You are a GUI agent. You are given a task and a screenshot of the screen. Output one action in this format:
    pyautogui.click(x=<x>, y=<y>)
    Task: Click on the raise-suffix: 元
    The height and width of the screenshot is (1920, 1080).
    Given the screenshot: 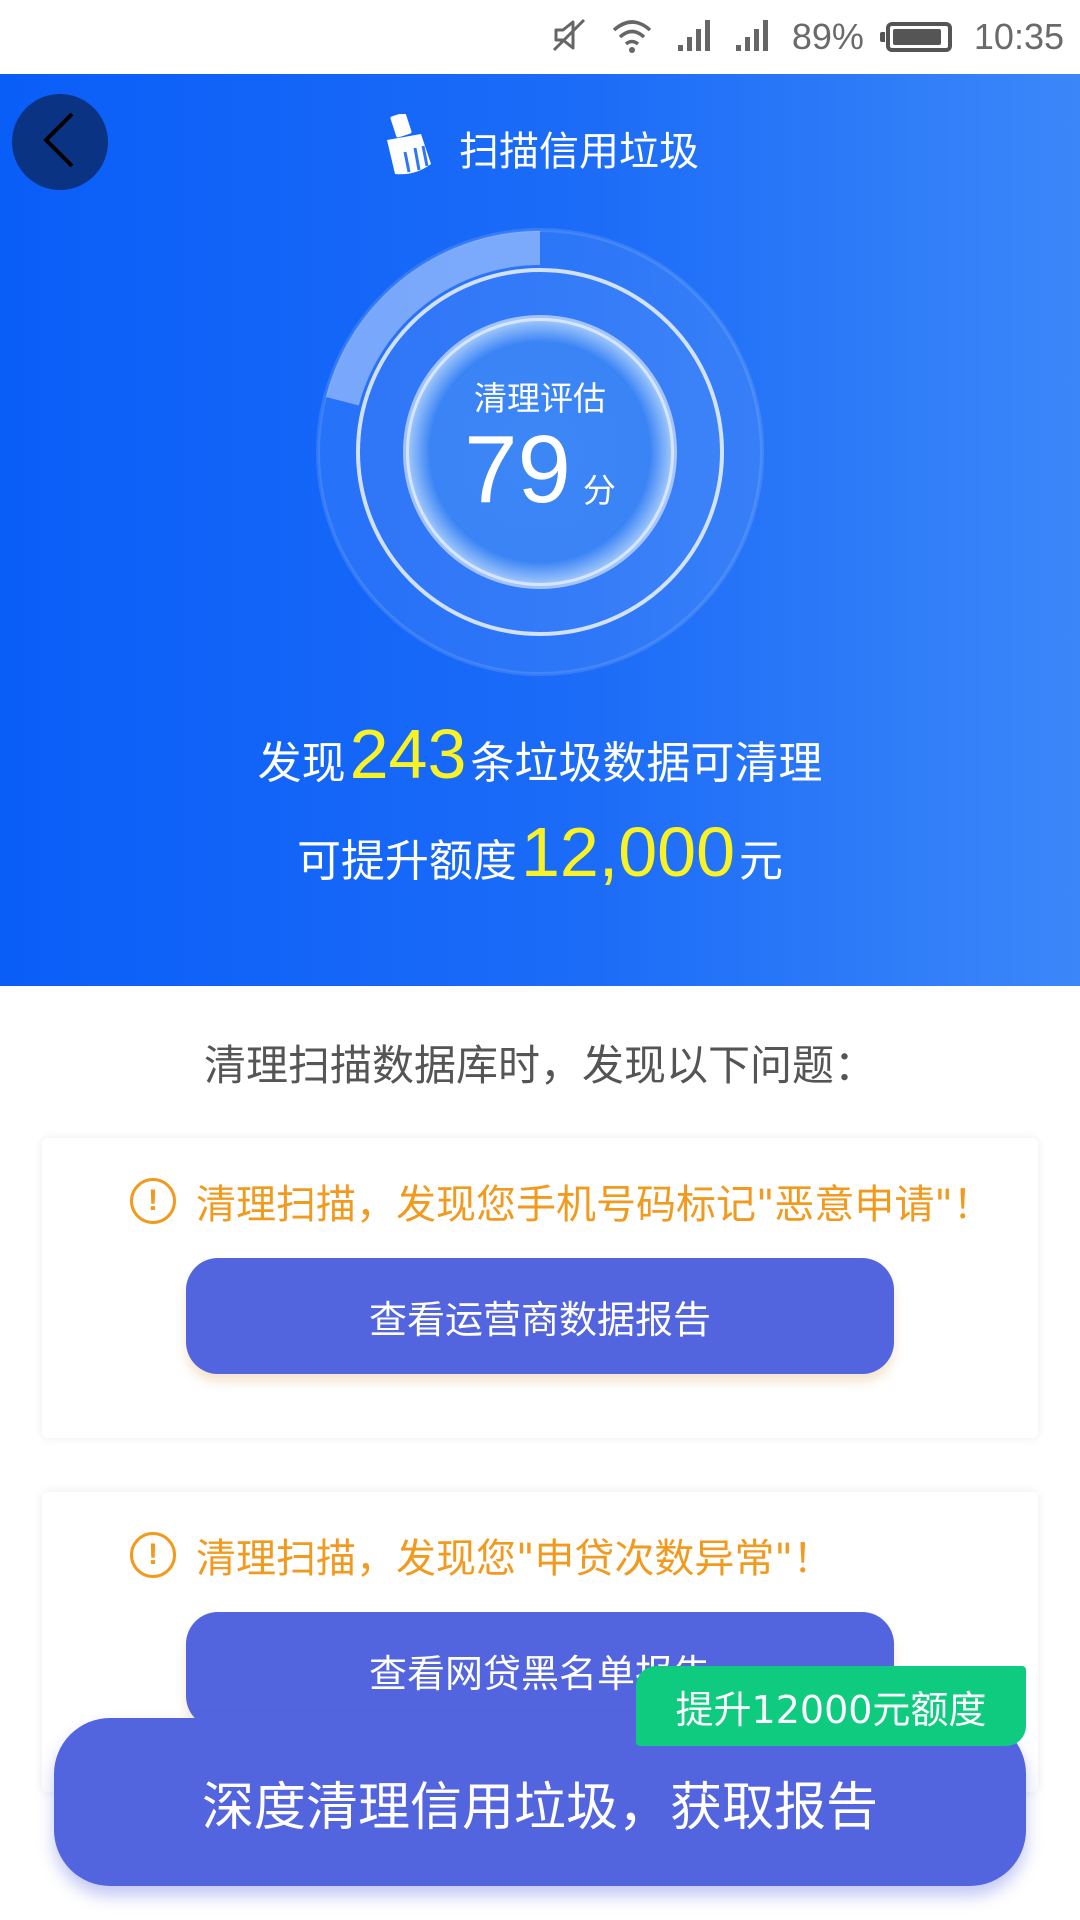 What is the action you would take?
    pyautogui.click(x=761, y=861)
    